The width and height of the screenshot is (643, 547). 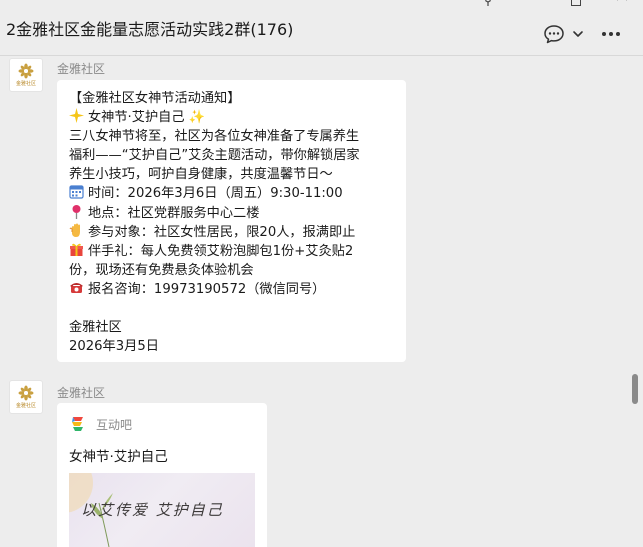 I want to click on message-line: 报名咨询：19973190572（微信同号）, so click(x=237, y=289).